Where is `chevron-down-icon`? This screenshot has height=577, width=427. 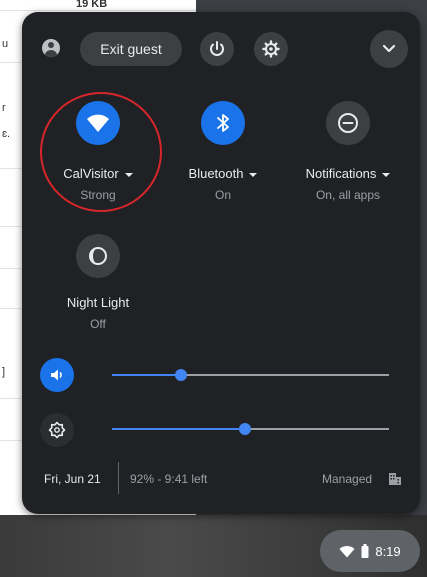 chevron-down-icon is located at coordinates (389, 48).